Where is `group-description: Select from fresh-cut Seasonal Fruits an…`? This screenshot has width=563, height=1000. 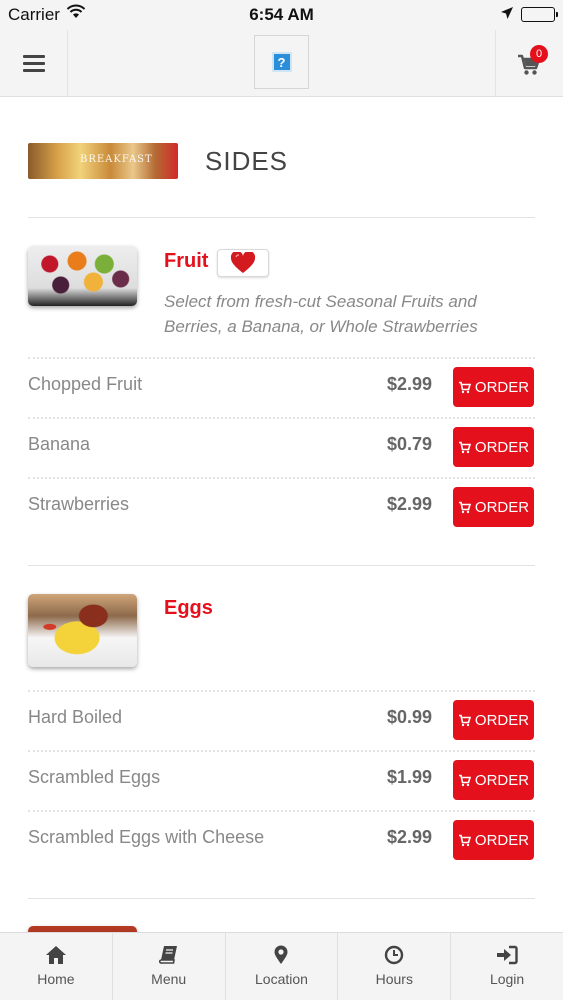
group-description: Select from fresh-cut Seasonal Fruits an… is located at coordinates (321, 314).